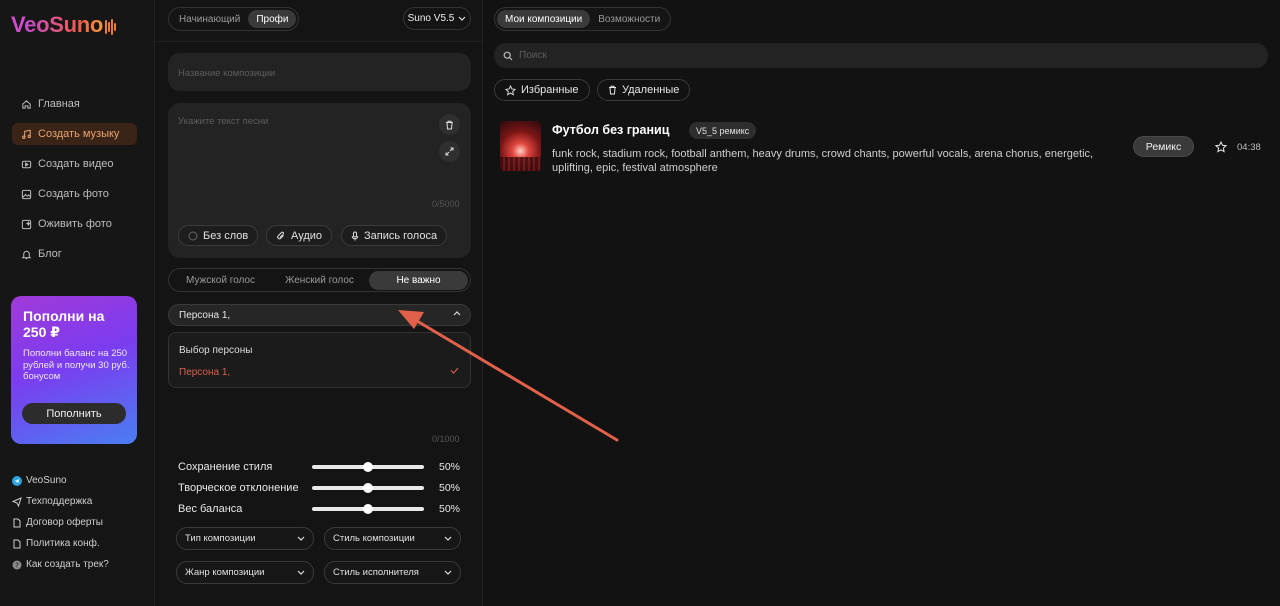  What do you see at coordinates (644, 90) in the screenshot?
I see `deleted-filter-button: Удаленные` at bounding box center [644, 90].